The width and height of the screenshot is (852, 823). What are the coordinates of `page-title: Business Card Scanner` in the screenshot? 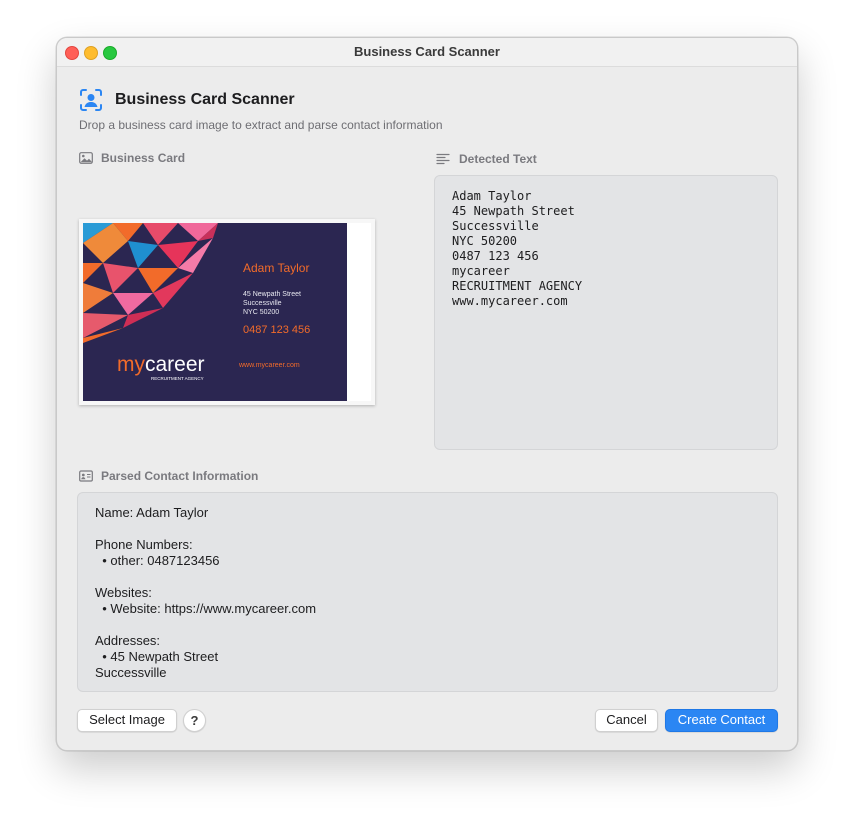 It's located at (205, 99).